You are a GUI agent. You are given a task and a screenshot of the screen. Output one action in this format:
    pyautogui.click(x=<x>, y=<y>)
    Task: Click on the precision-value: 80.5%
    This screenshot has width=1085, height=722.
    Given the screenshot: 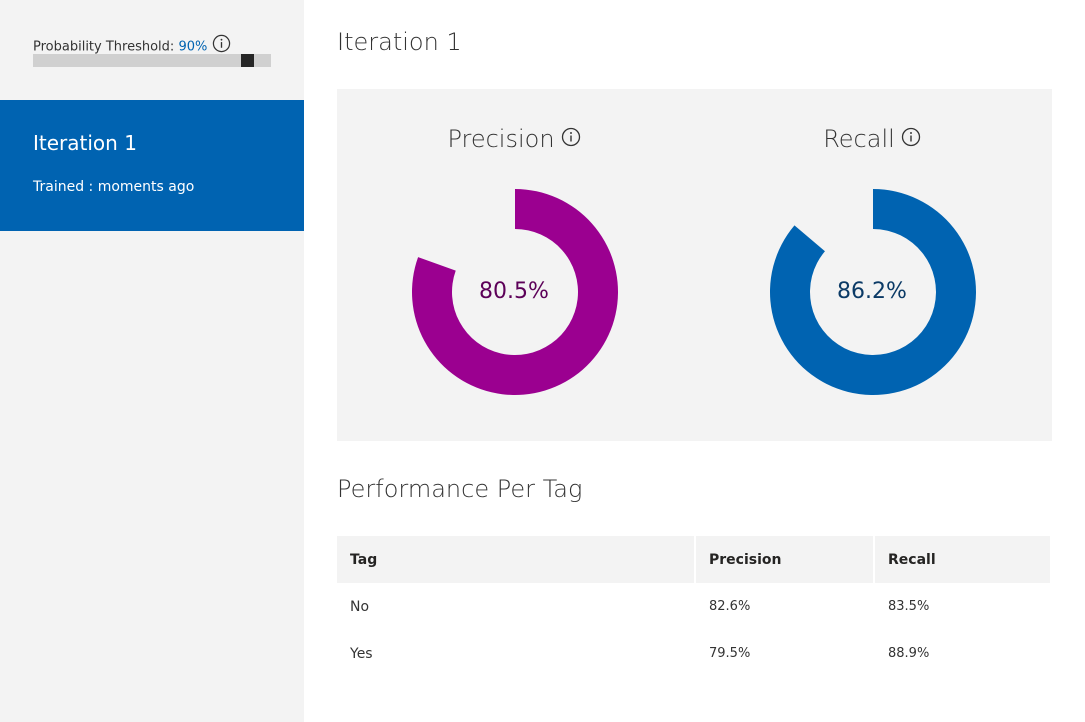 What is the action you would take?
    pyautogui.click(x=514, y=291)
    